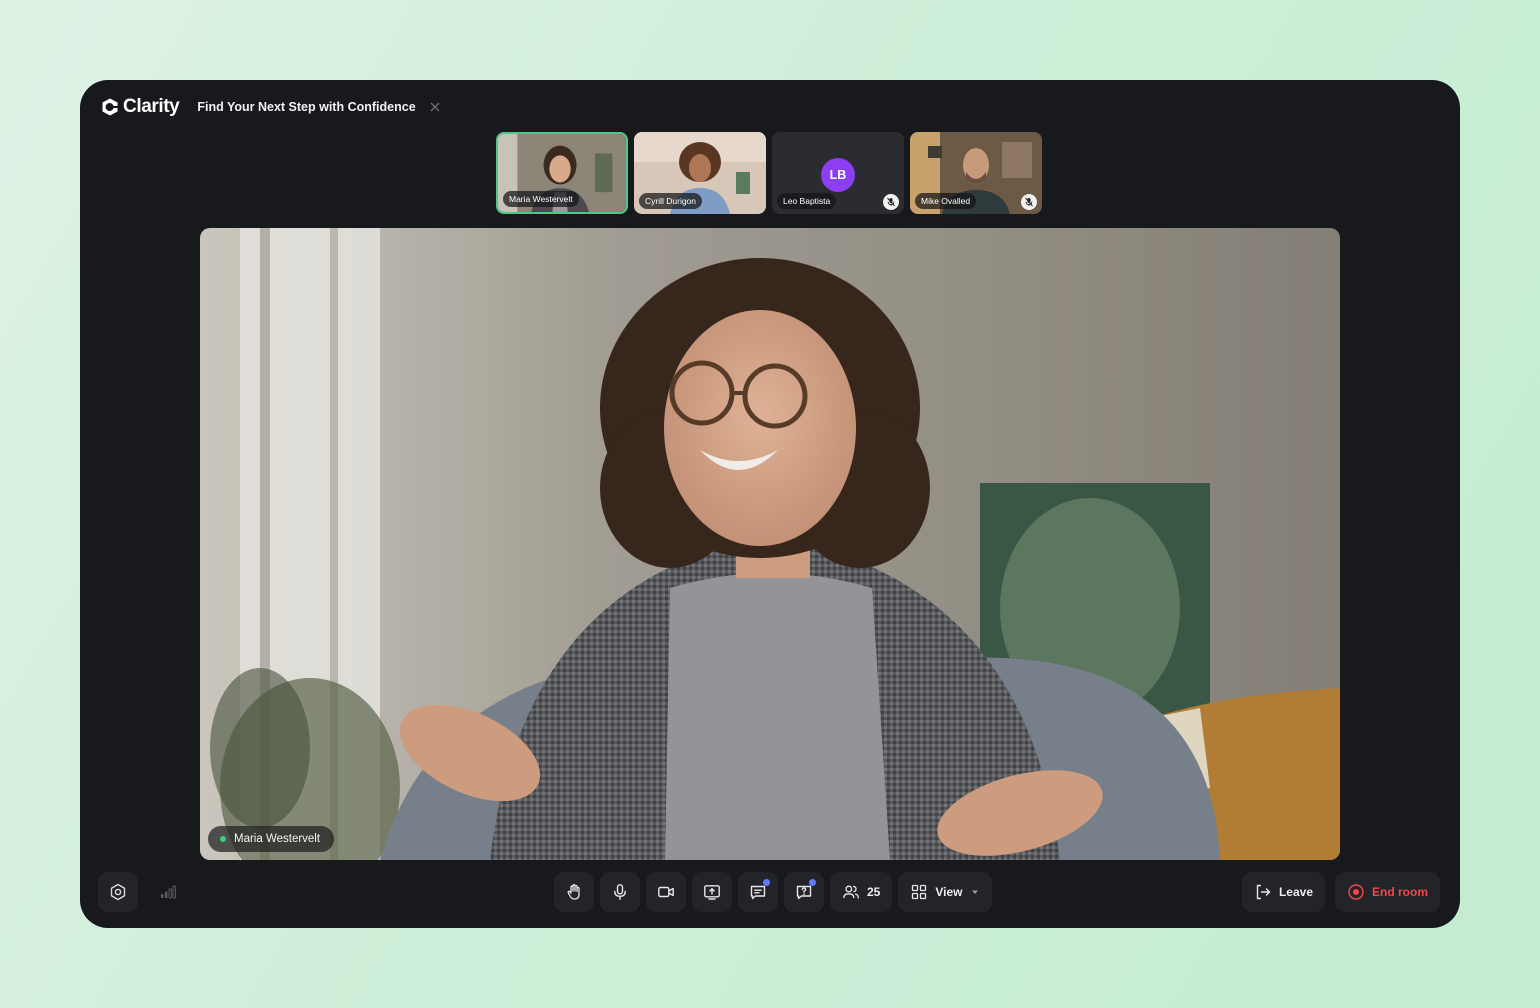 The image size is (1540, 1008). I want to click on toolbar-center: 25 View, so click(773, 892).